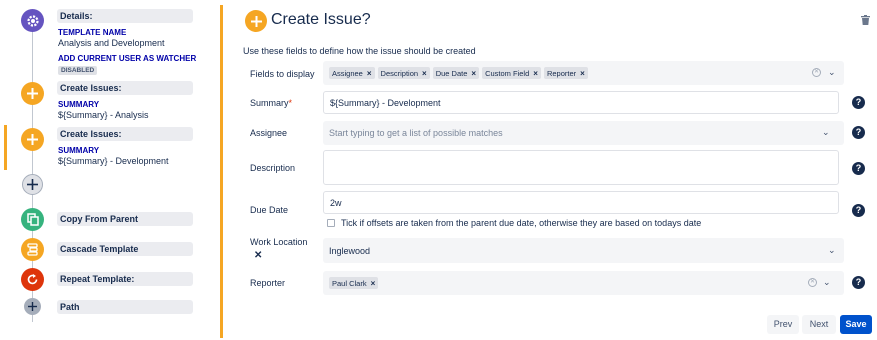 This screenshot has width=877, height=340. Describe the element at coordinates (279, 242) in the screenshot. I see `work-location-label: Work Location` at that location.